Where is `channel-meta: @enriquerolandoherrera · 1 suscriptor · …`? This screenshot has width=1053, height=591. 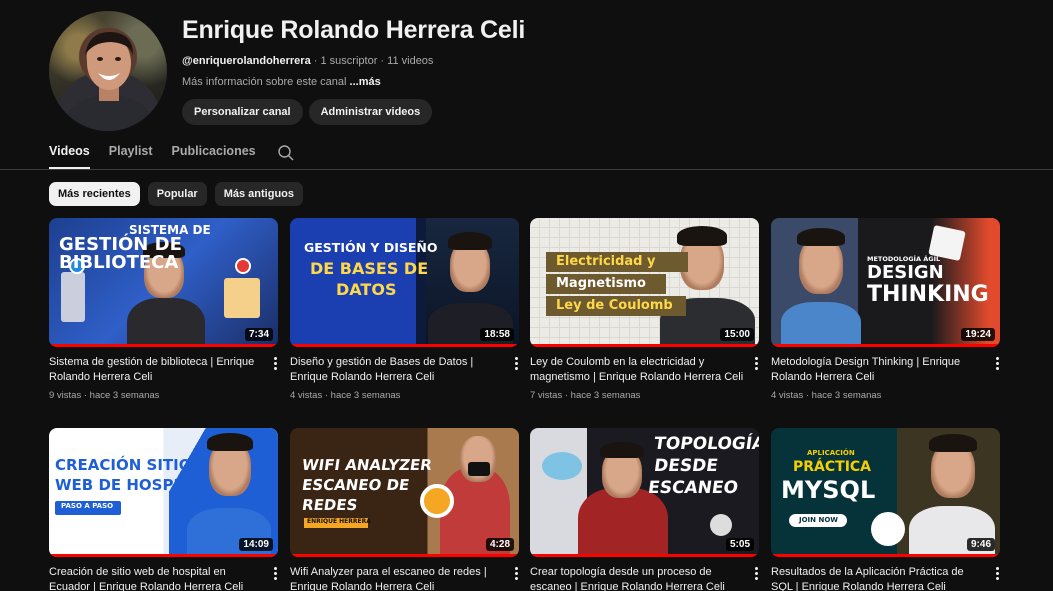
channel-meta: @enriquerolandoherrera · 1 suscriptor · … is located at coordinates (353, 61).